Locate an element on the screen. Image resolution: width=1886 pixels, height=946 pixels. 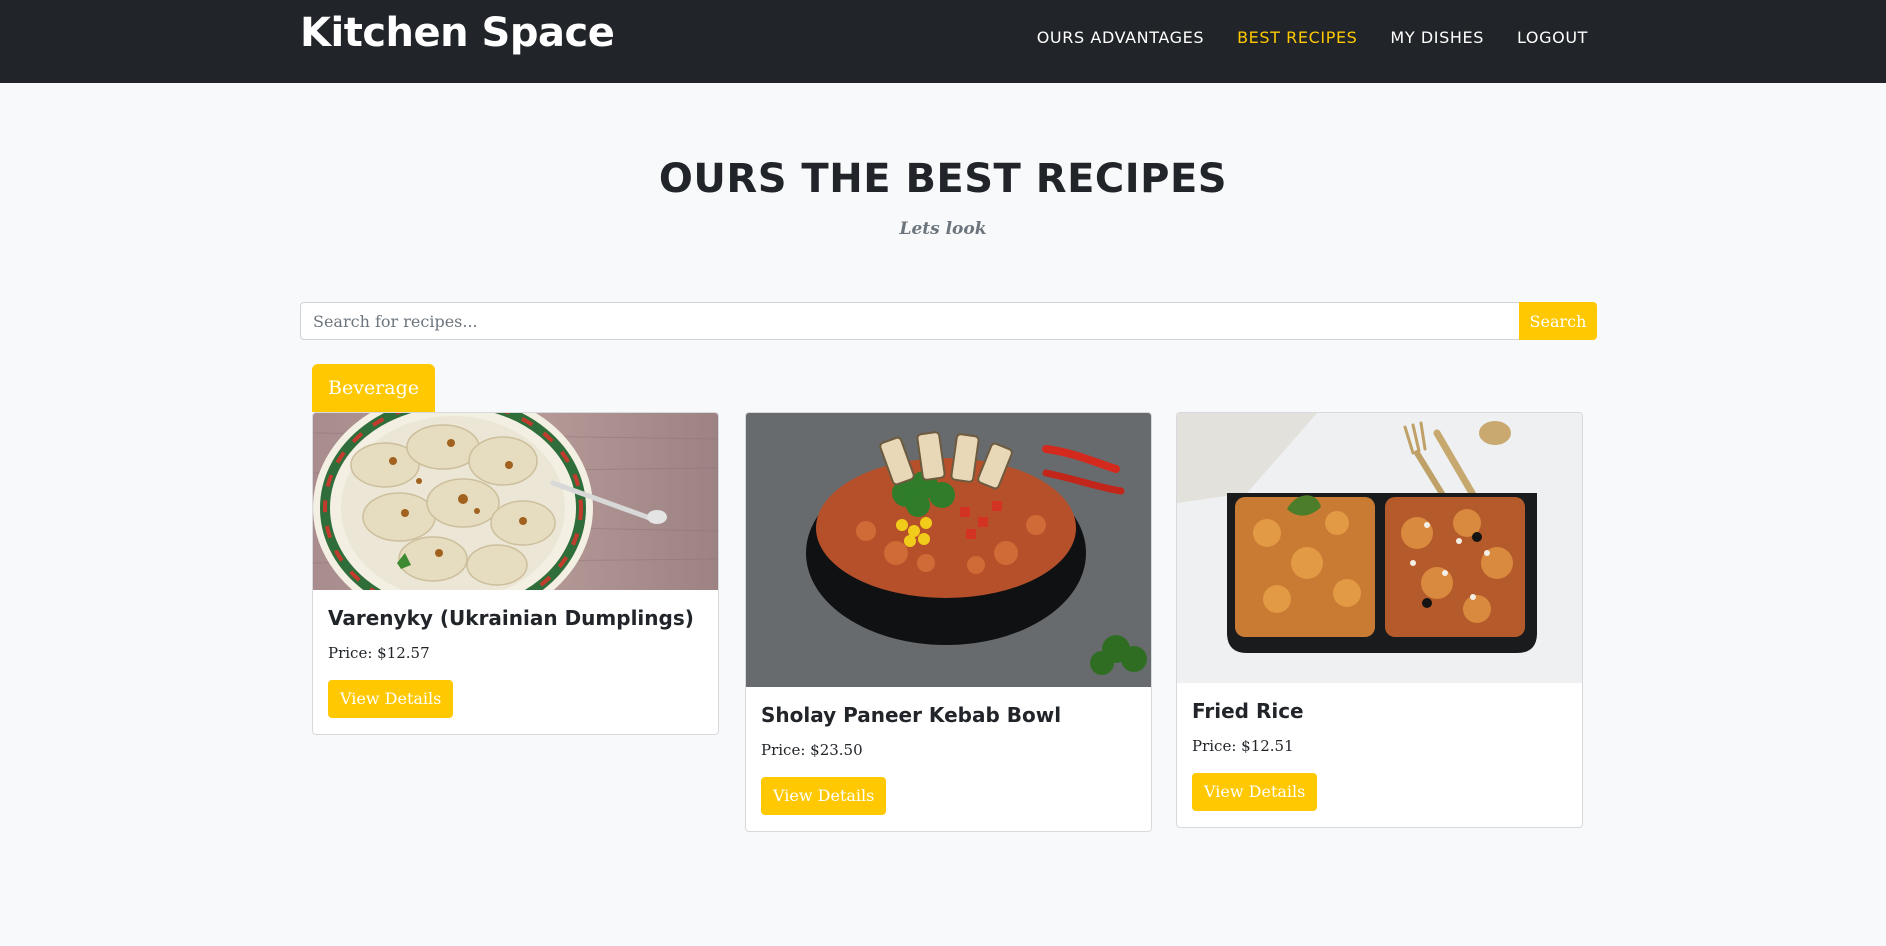
nav-link-ours-advantages: OURS ADVANTAGES is located at coordinates (1120, 37).